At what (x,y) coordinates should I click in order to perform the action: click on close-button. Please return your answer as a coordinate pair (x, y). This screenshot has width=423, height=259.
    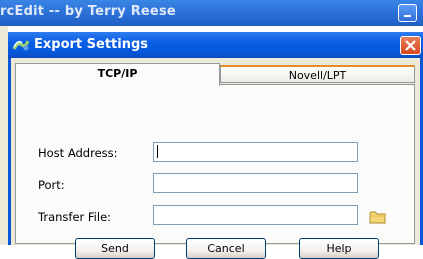
    Looking at the image, I should click on (410, 45).